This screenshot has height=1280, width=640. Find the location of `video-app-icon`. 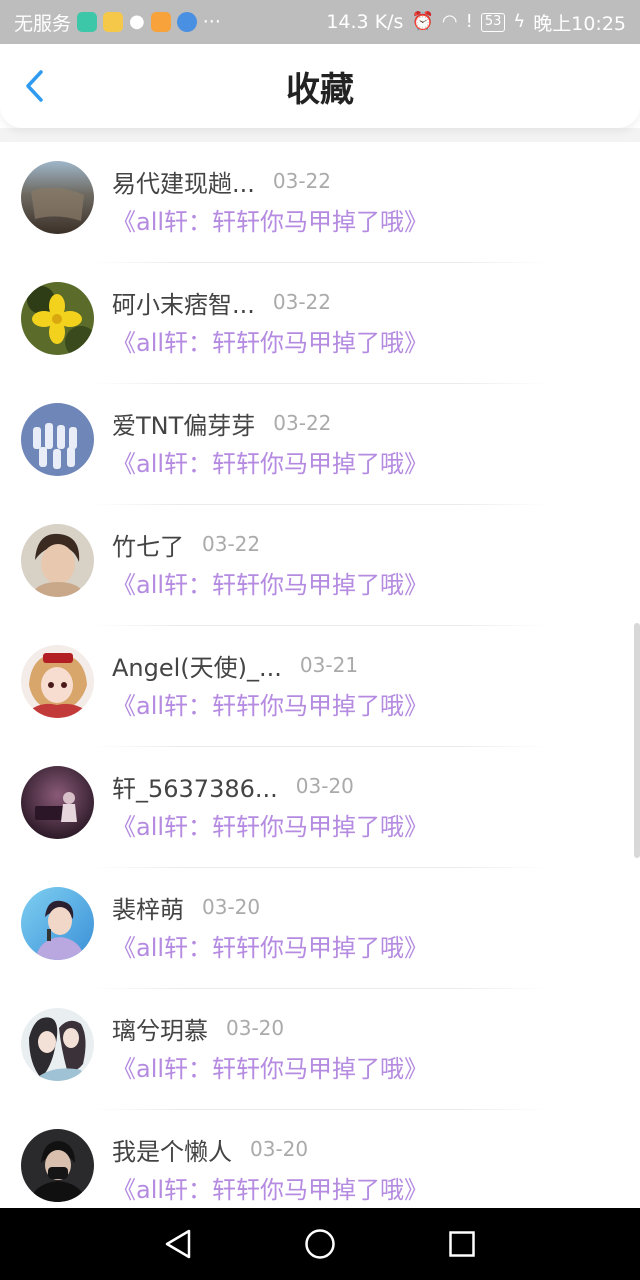

video-app-icon is located at coordinates (160, 22).